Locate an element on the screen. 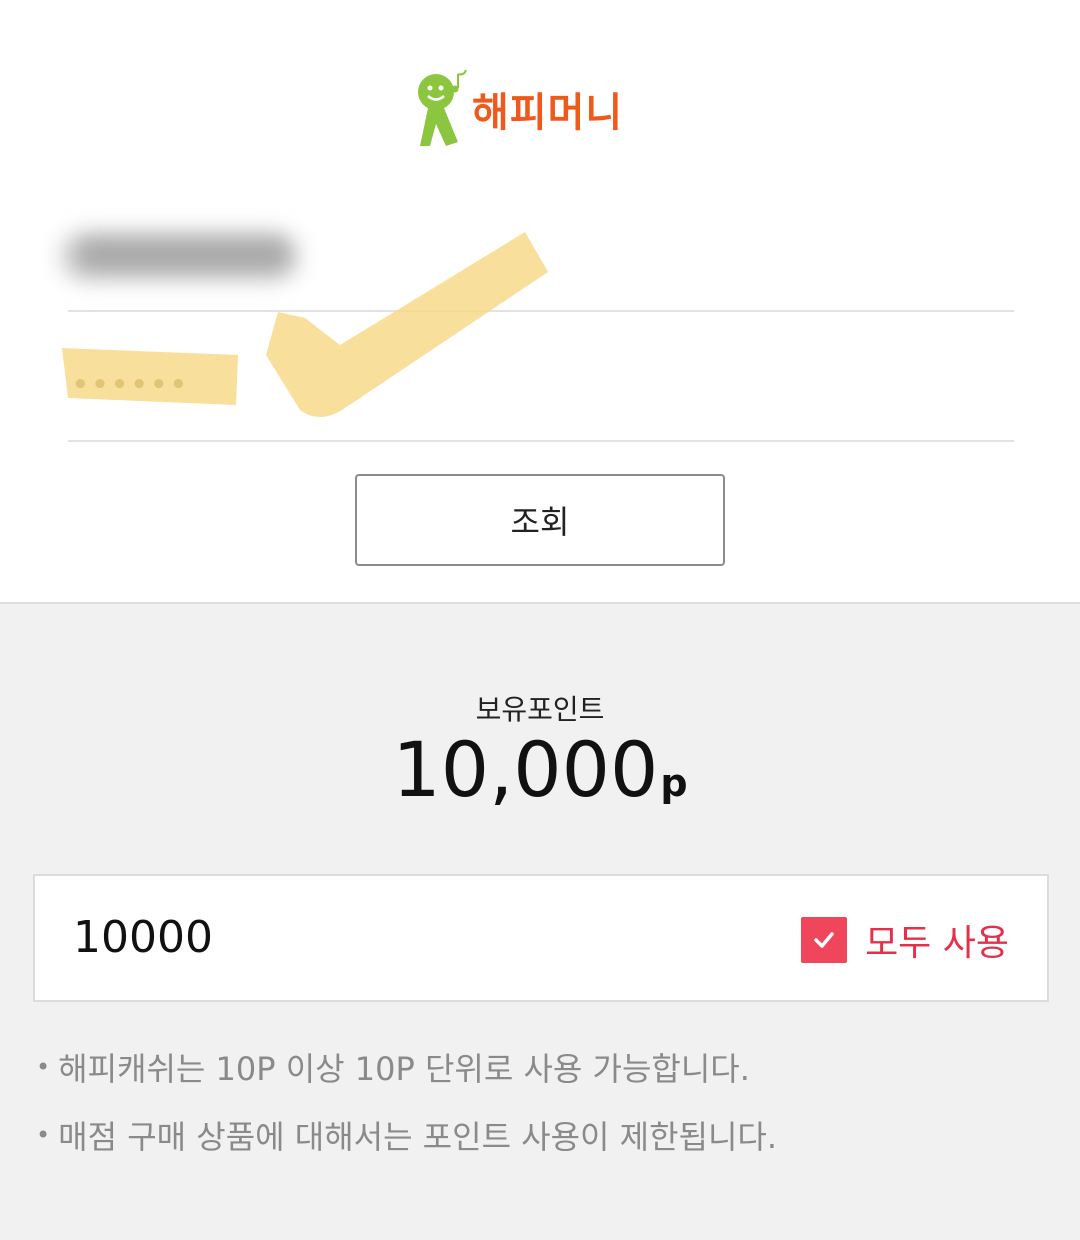 Image resolution: width=1080 pixels, height=1240 pixels. checkmark-icon is located at coordinates (824, 940).